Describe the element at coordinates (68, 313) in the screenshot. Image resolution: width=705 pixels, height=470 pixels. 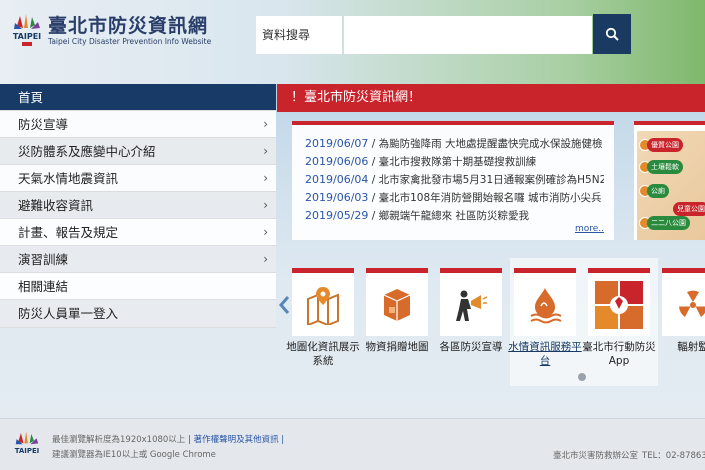
I see `sidebar-item-label: 防災人員單一登入` at that location.